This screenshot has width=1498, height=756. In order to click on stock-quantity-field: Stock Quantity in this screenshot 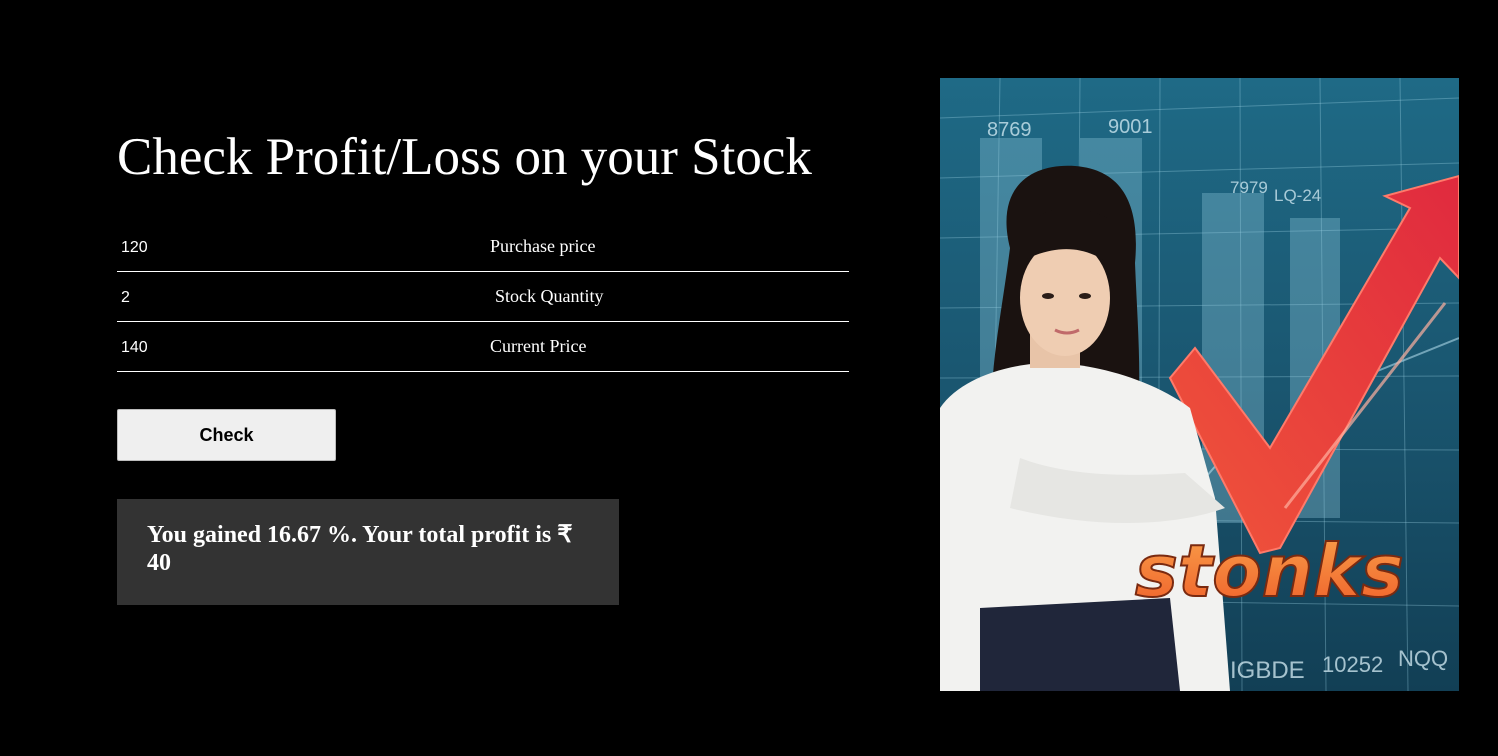, I will do `click(483, 298)`.